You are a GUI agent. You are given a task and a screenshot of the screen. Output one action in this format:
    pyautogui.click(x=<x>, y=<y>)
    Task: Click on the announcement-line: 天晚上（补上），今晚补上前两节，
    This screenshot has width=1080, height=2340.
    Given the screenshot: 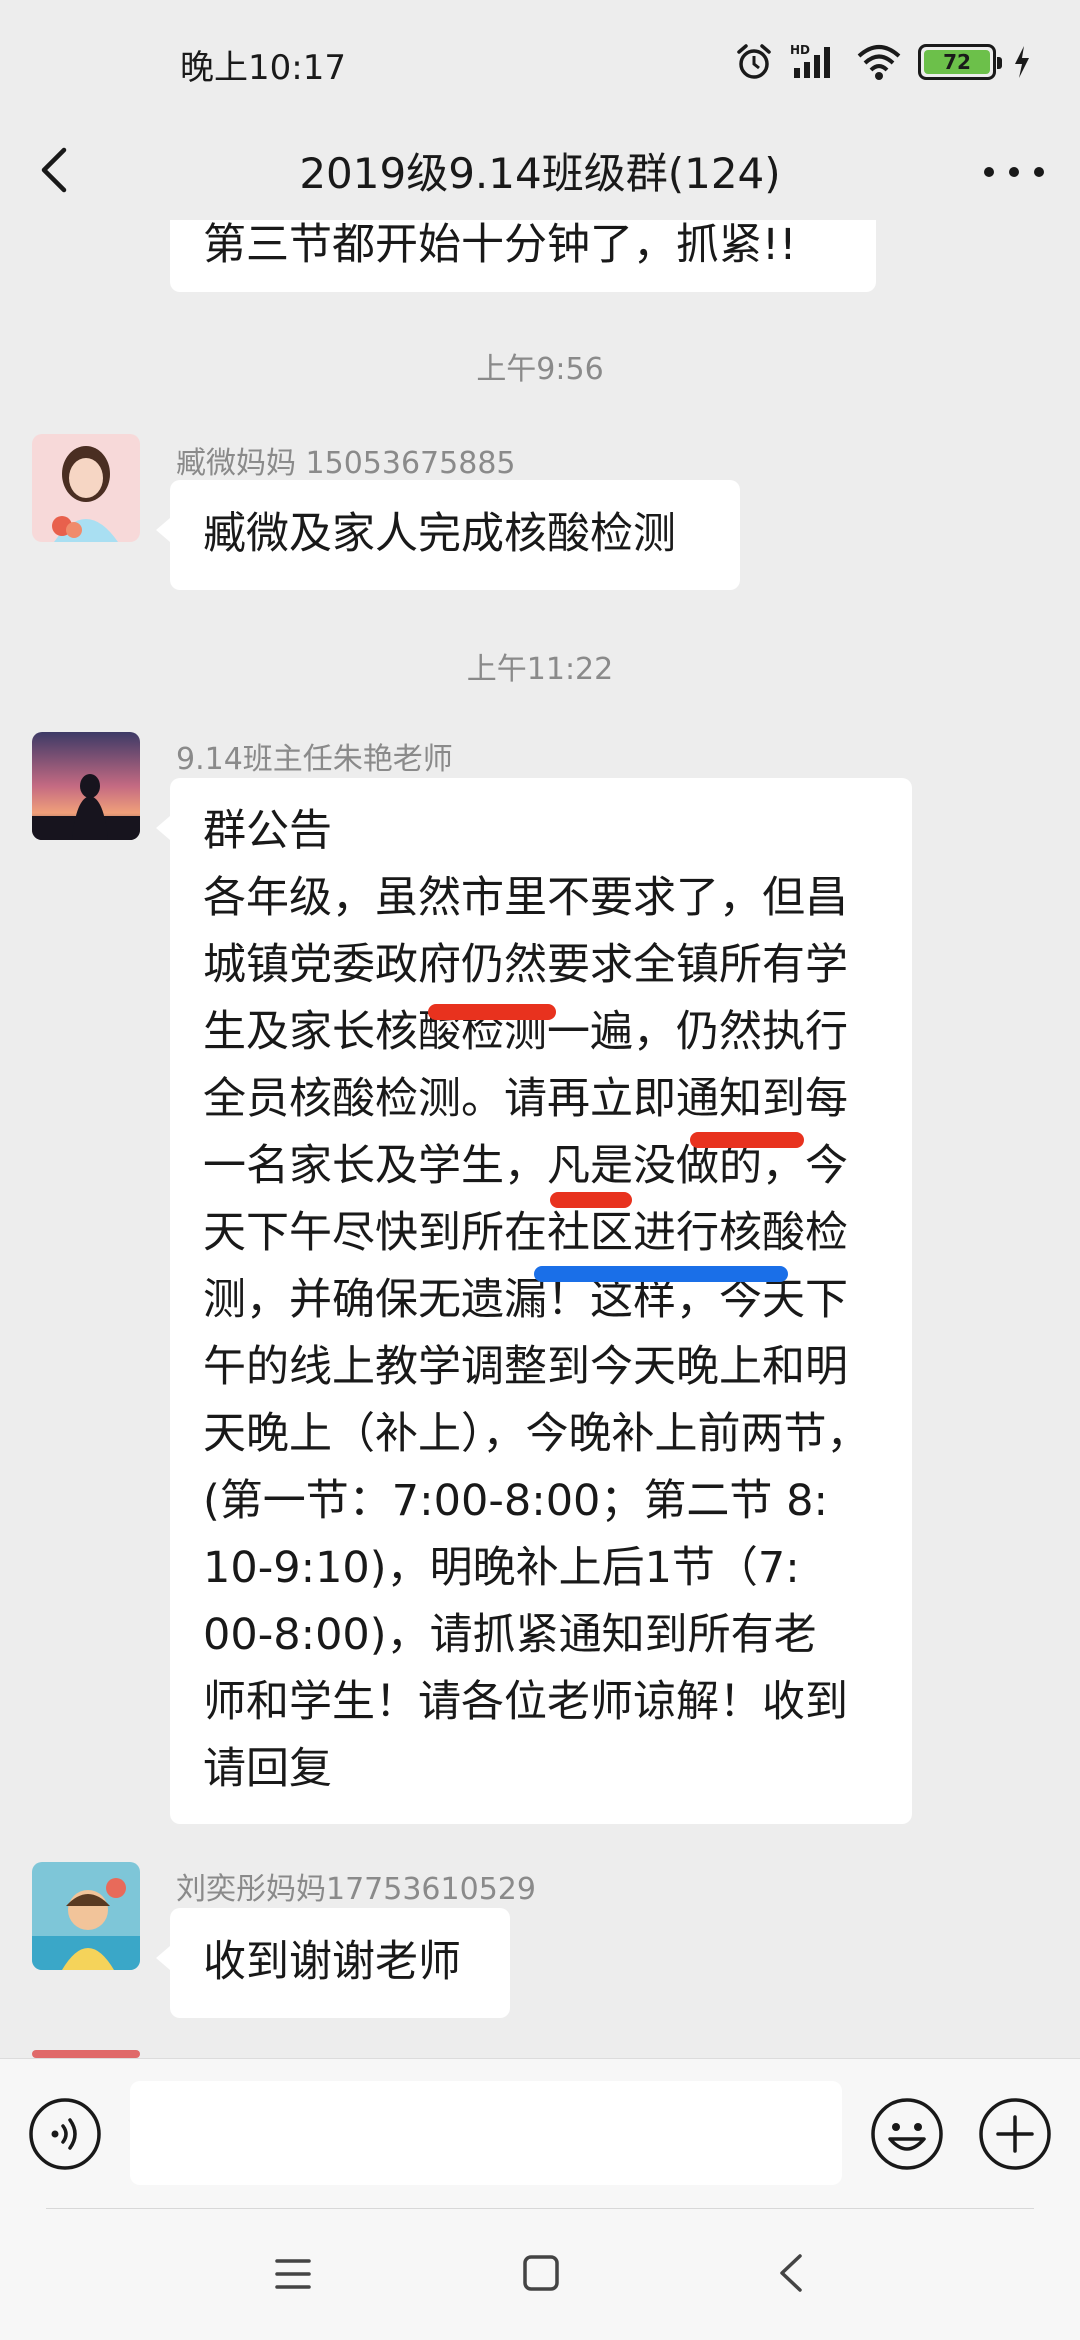 What is the action you would take?
    pyautogui.click(x=536, y=1434)
    